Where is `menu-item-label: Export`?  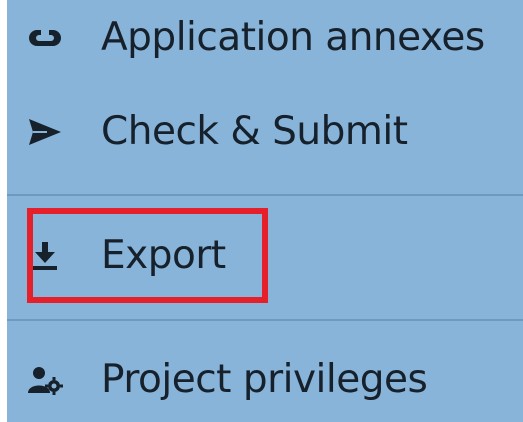
menu-item-label: Export is located at coordinates (163, 255).